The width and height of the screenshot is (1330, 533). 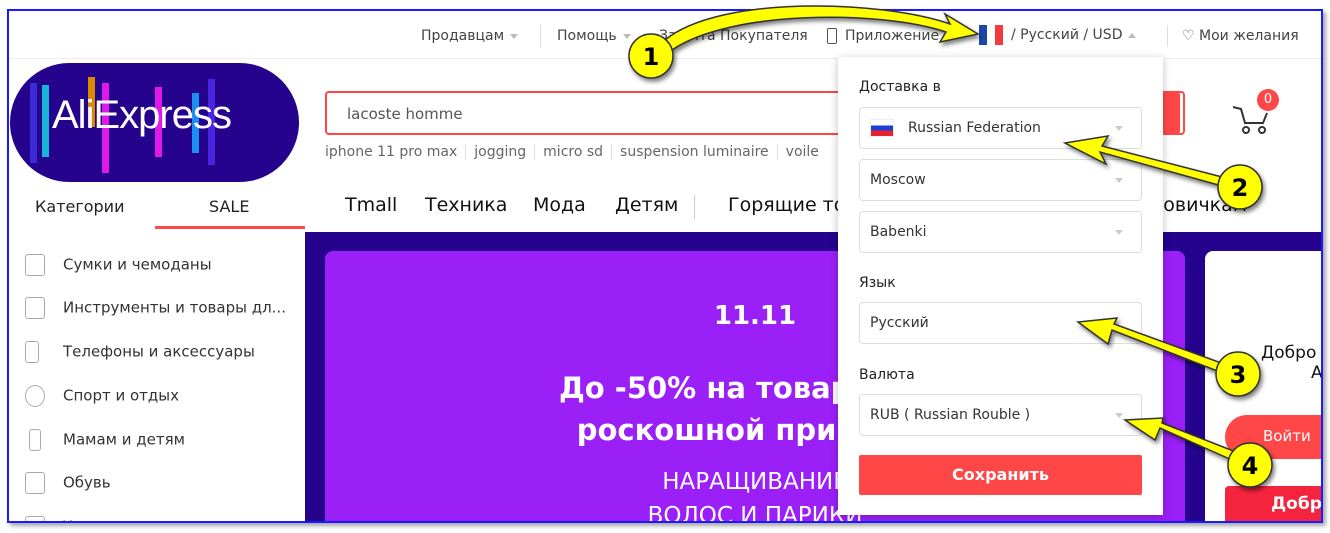 I want to click on annotation-number: 1, so click(x=651, y=57).